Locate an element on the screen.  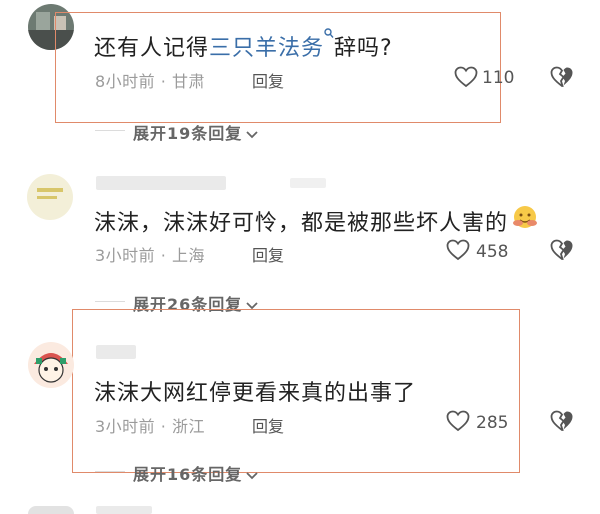
search-link: 三只羊法务 is located at coordinates (266, 48).